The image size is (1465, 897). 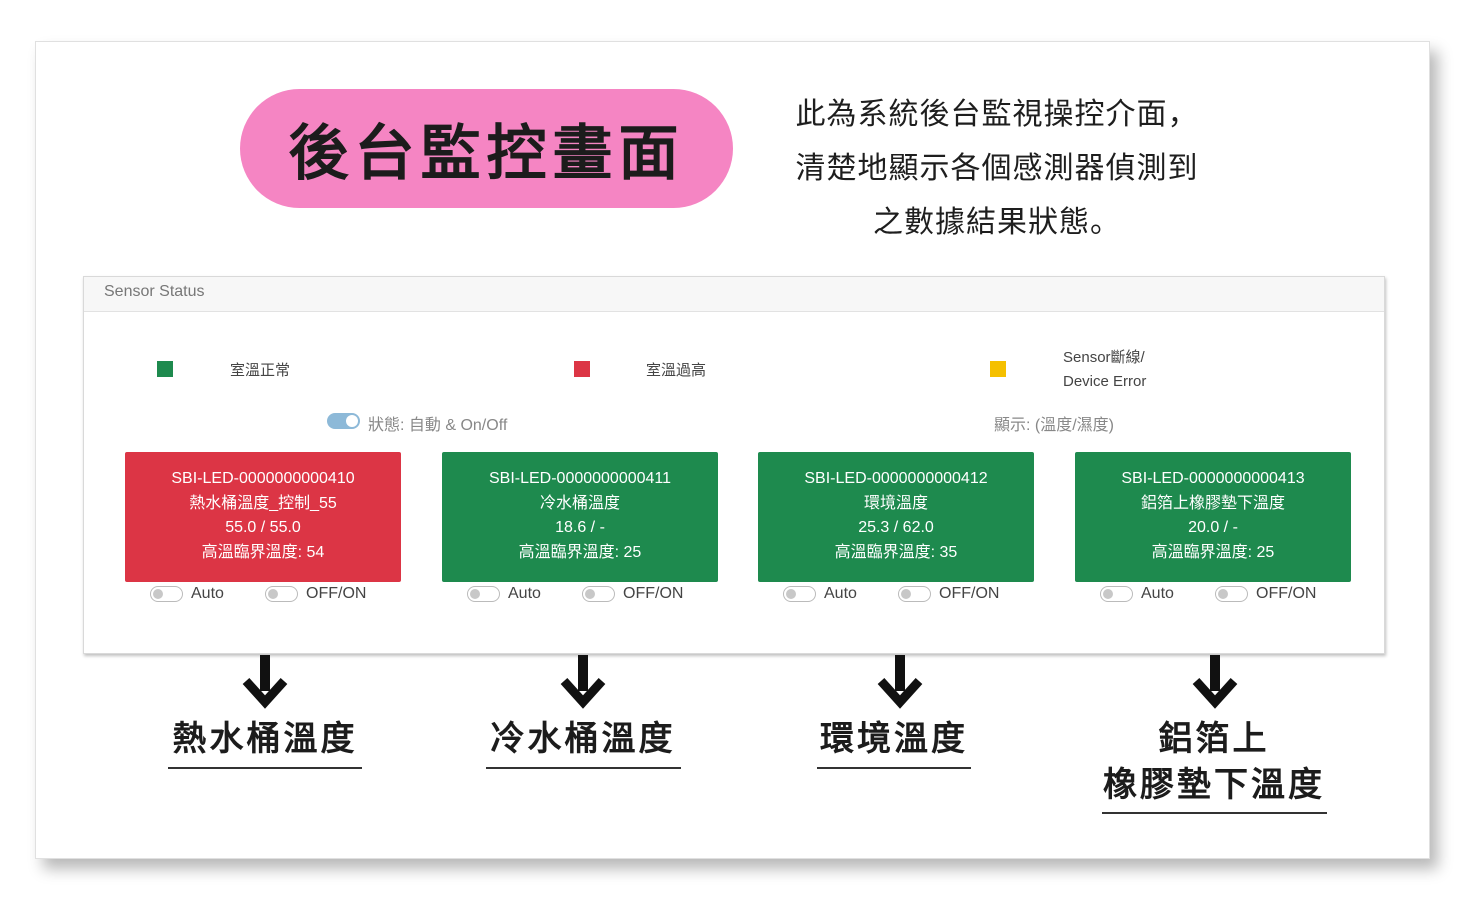 What do you see at coordinates (165, 369) in the screenshot?
I see `legend-normal-swatch` at bounding box center [165, 369].